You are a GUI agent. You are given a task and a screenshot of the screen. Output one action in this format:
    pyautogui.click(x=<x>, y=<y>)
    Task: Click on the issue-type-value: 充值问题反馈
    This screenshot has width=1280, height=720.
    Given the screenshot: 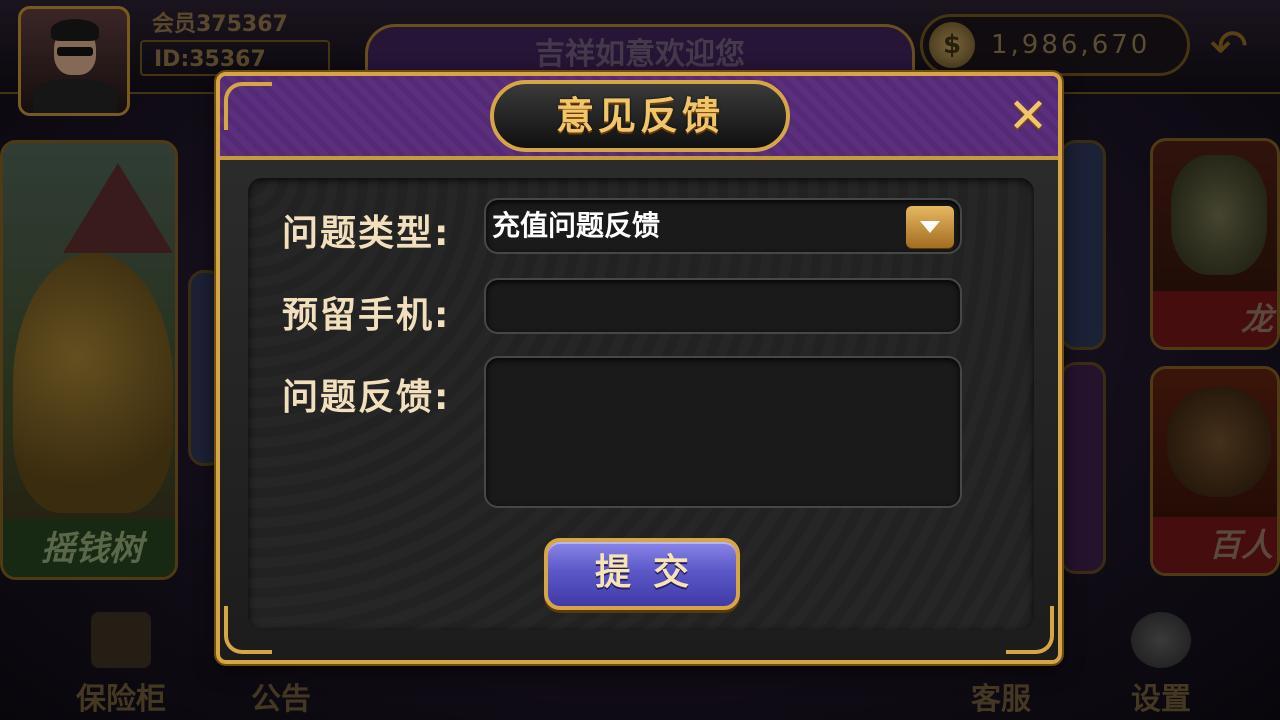 What is the action you would take?
    pyautogui.click(x=576, y=225)
    